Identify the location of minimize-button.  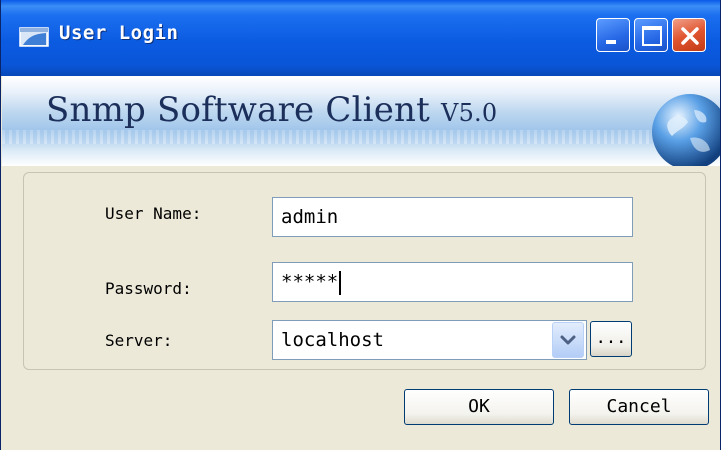
(613, 35).